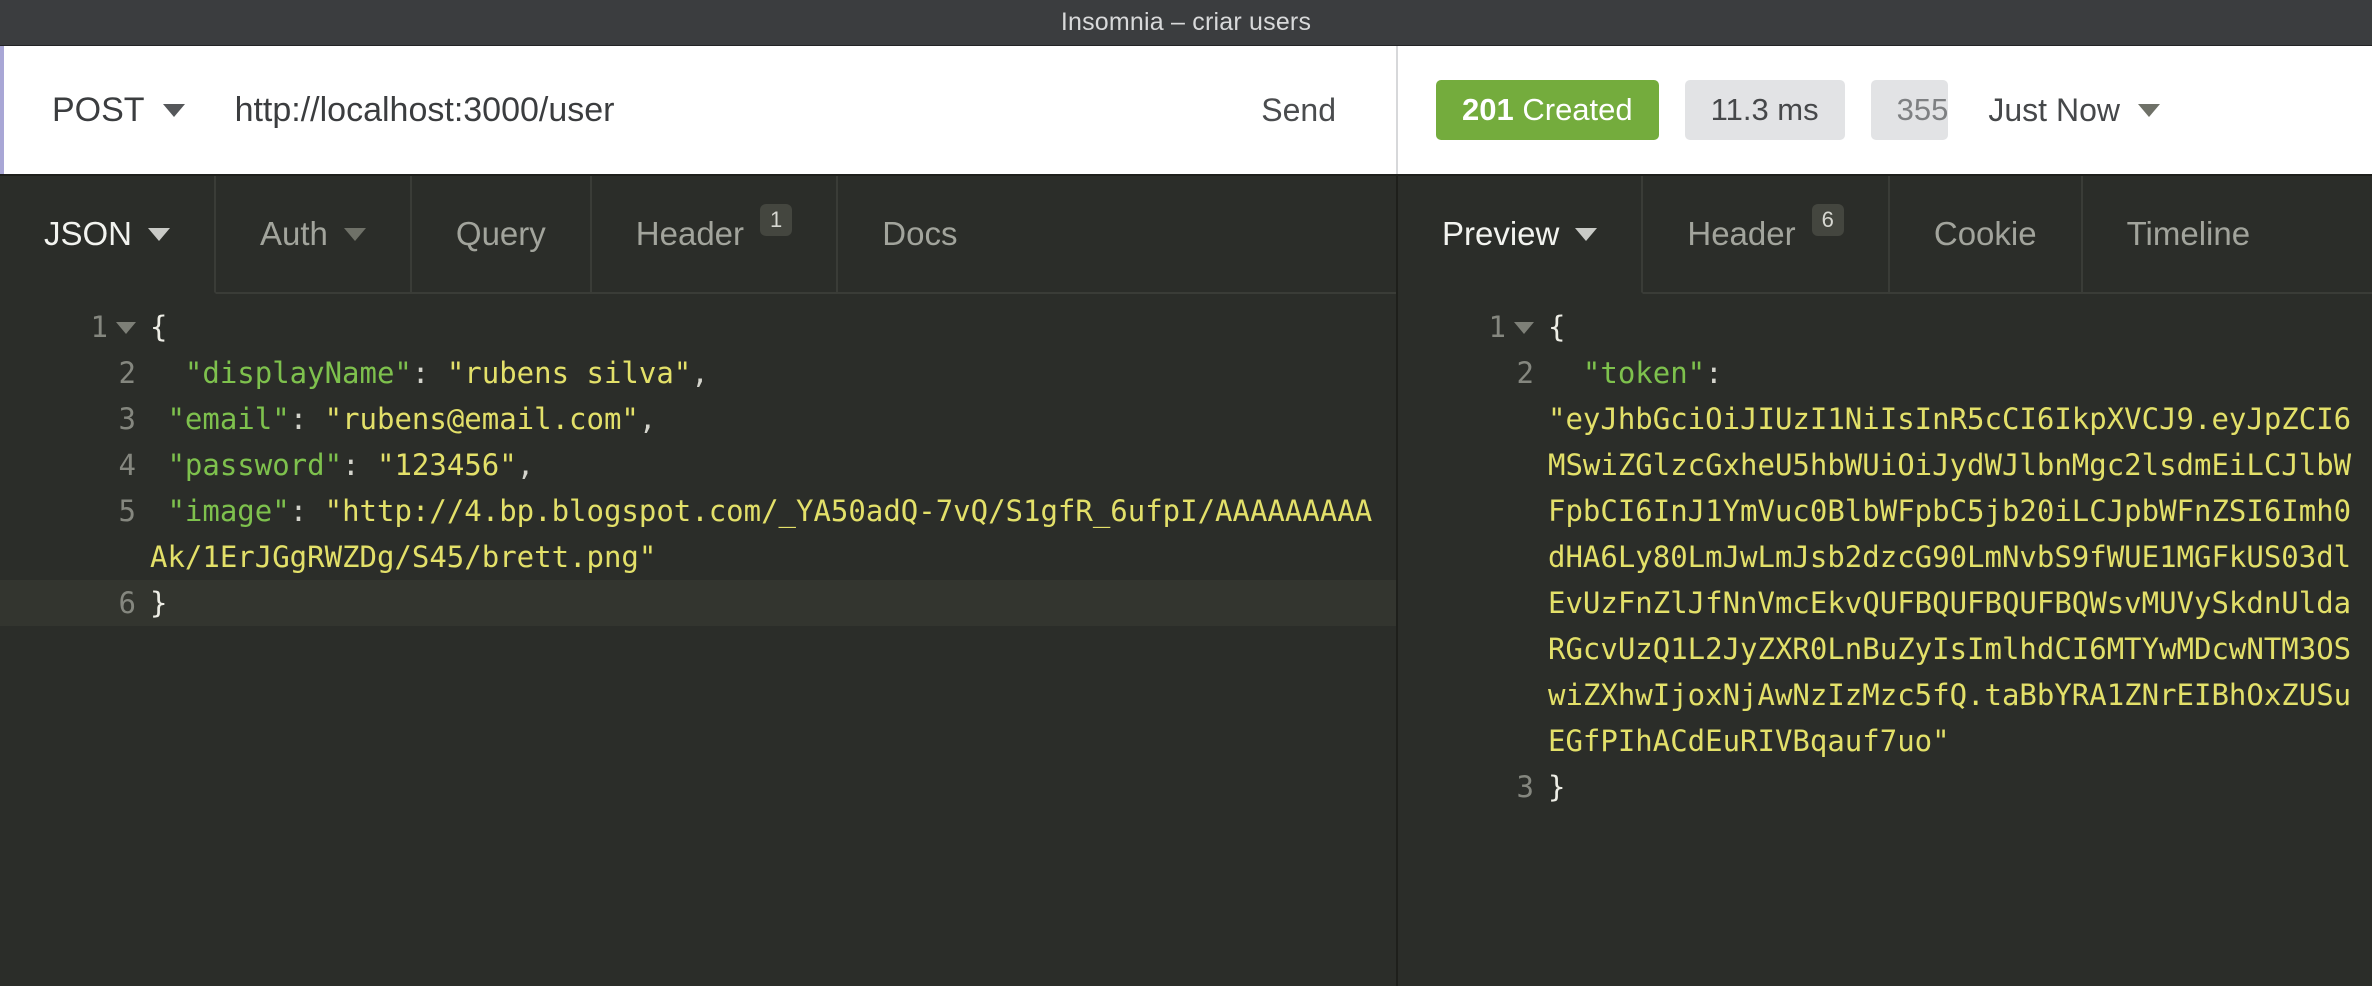 This screenshot has height=986, width=2372. I want to click on code-token: "token", so click(1644, 373).